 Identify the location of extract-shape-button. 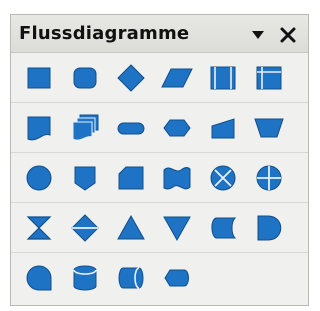
(131, 228).